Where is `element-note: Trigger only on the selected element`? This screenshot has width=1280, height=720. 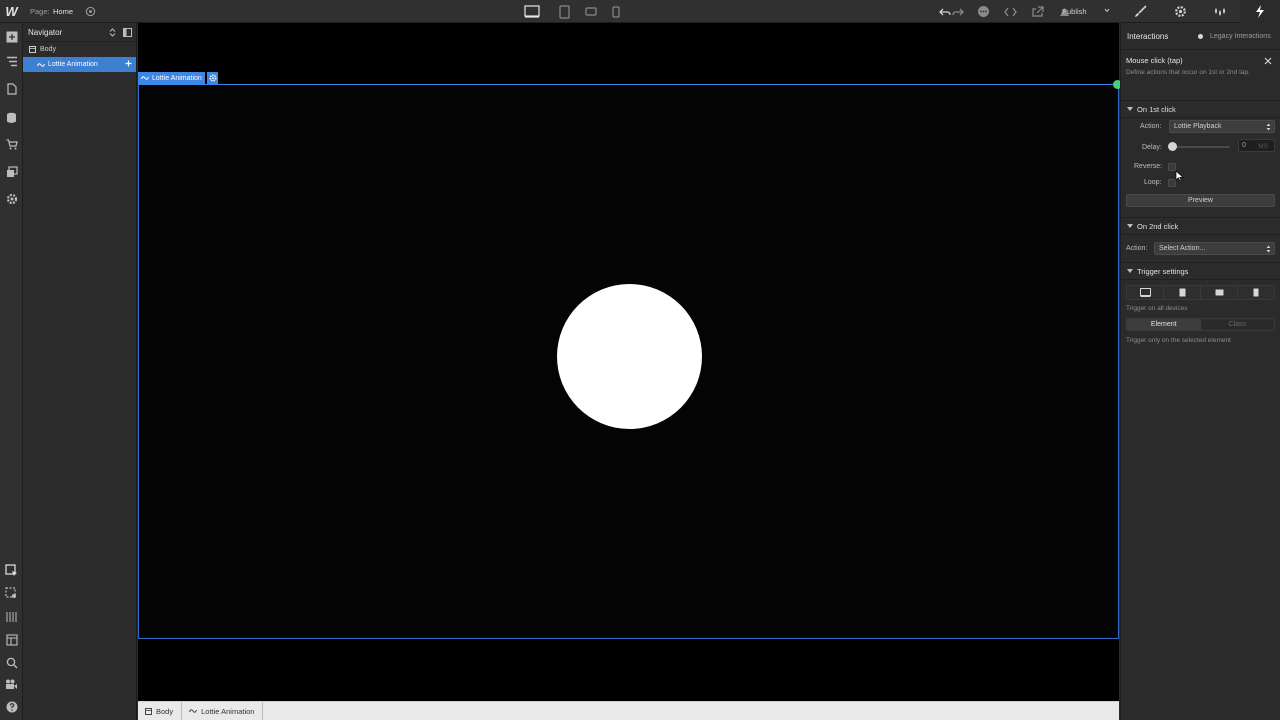
element-note: Trigger only on the selected element is located at coordinates (1178, 340).